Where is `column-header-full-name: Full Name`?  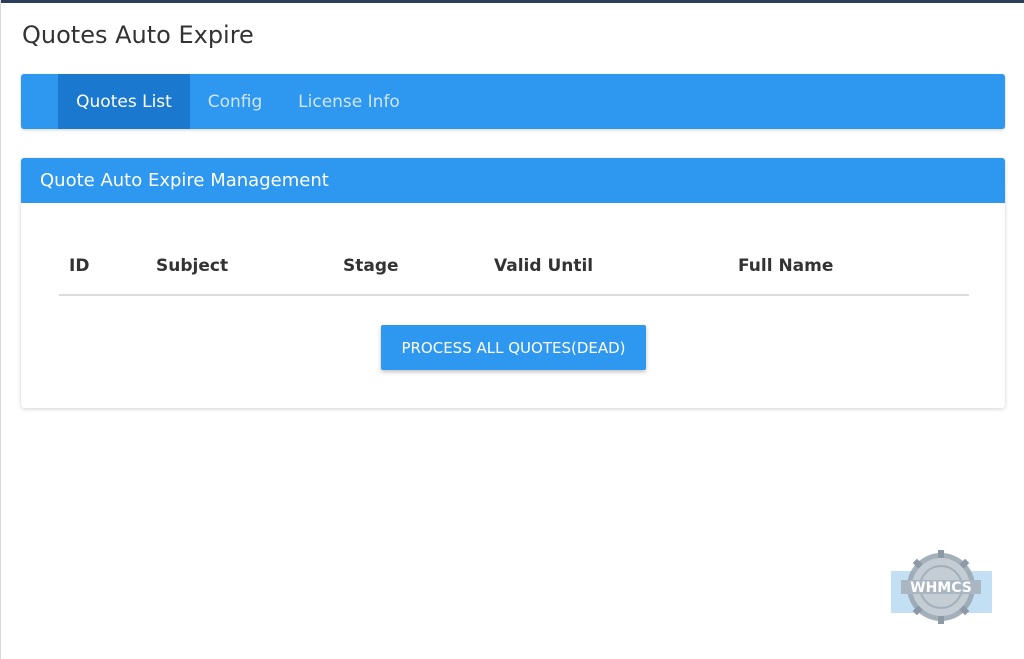 column-header-full-name: Full Name is located at coordinates (786, 266).